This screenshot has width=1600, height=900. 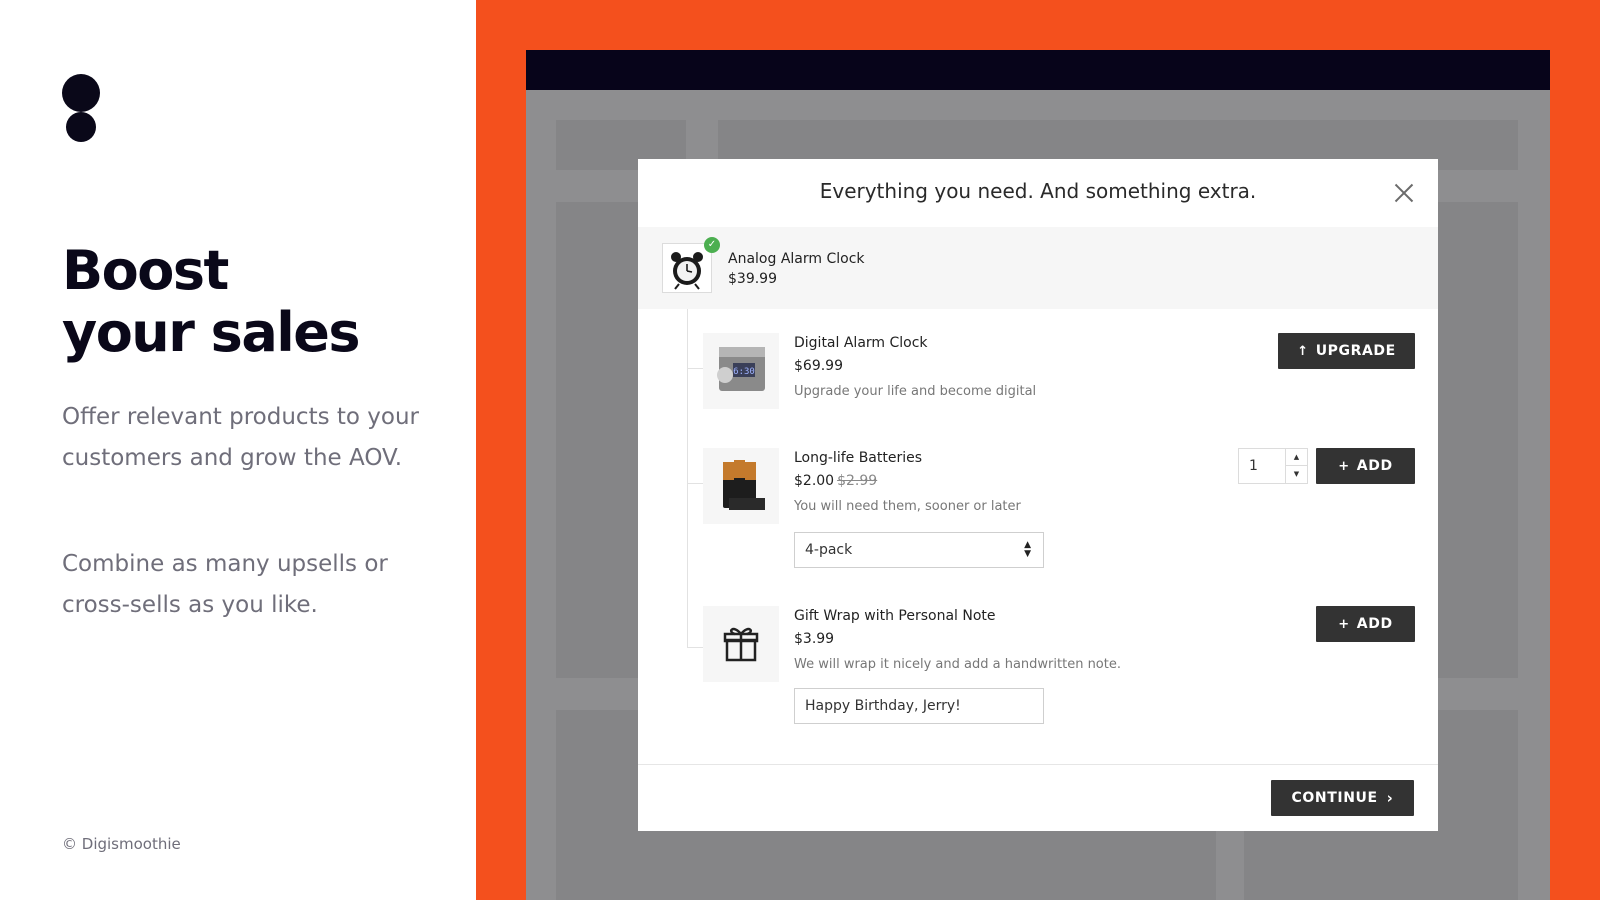 I want to click on quantity-value: 1, so click(x=1253, y=466).